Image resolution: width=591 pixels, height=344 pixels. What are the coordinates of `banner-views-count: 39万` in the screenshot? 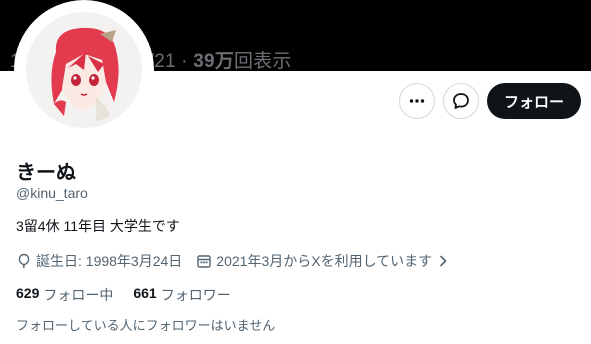 It's located at (214, 61).